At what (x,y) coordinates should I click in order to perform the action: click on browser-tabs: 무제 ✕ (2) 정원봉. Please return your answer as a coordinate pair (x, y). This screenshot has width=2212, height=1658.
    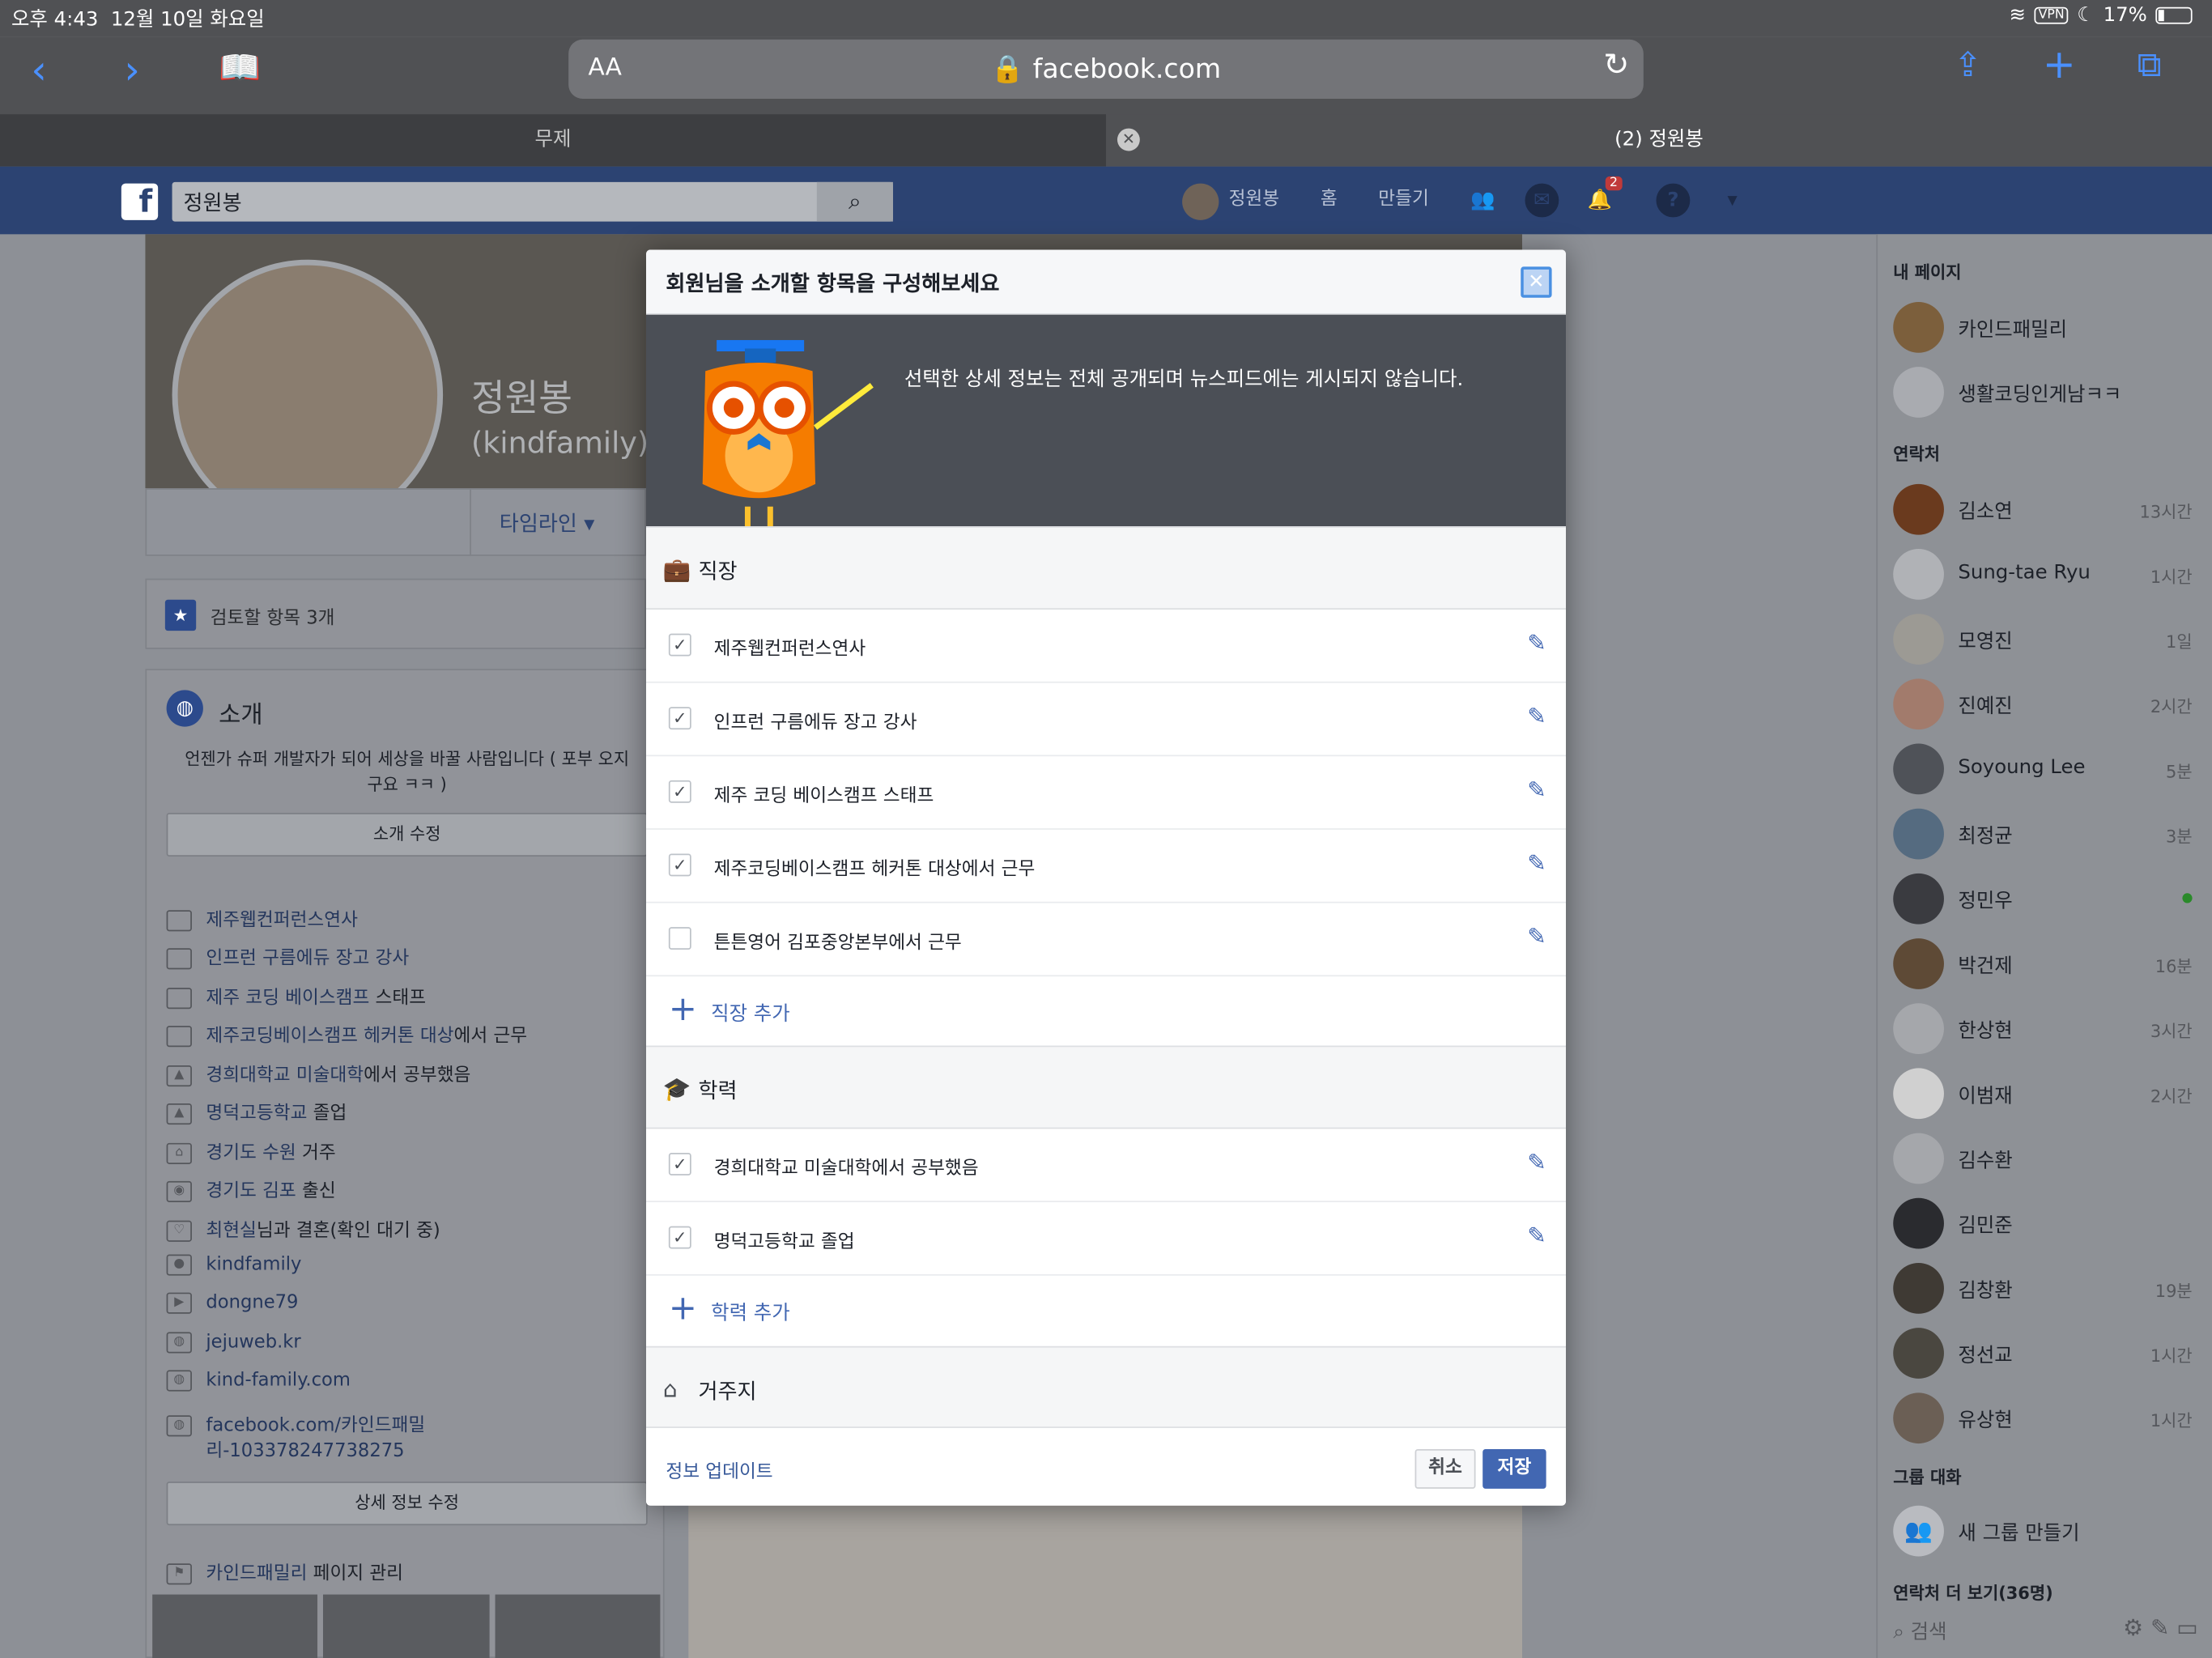
    Looking at the image, I should click on (1106, 140).